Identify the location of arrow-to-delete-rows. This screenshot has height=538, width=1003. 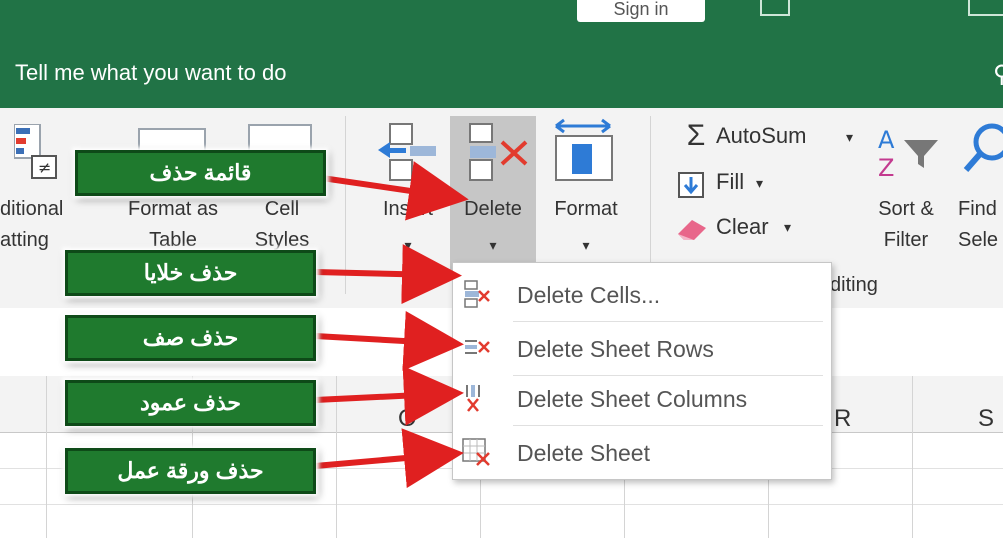
(389, 341).